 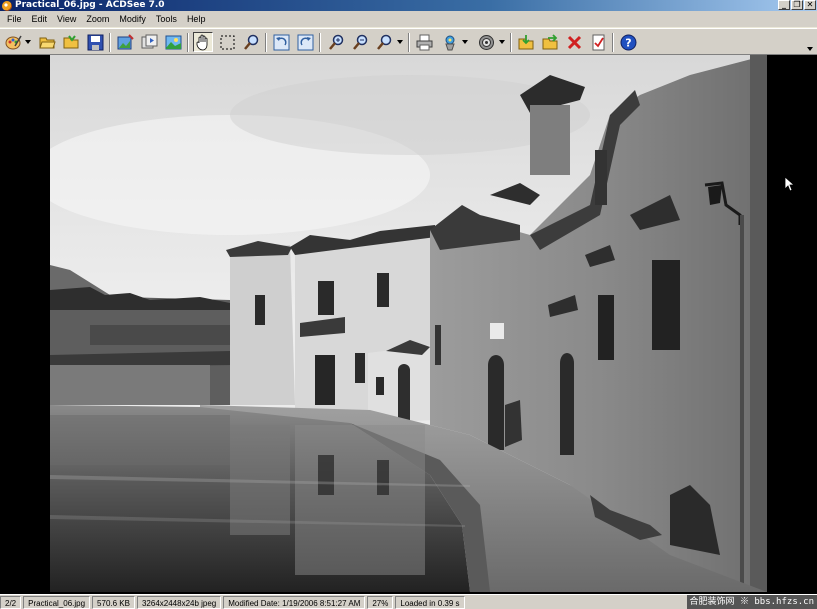 I want to click on filter-dropdown-icon, so click(x=502, y=42).